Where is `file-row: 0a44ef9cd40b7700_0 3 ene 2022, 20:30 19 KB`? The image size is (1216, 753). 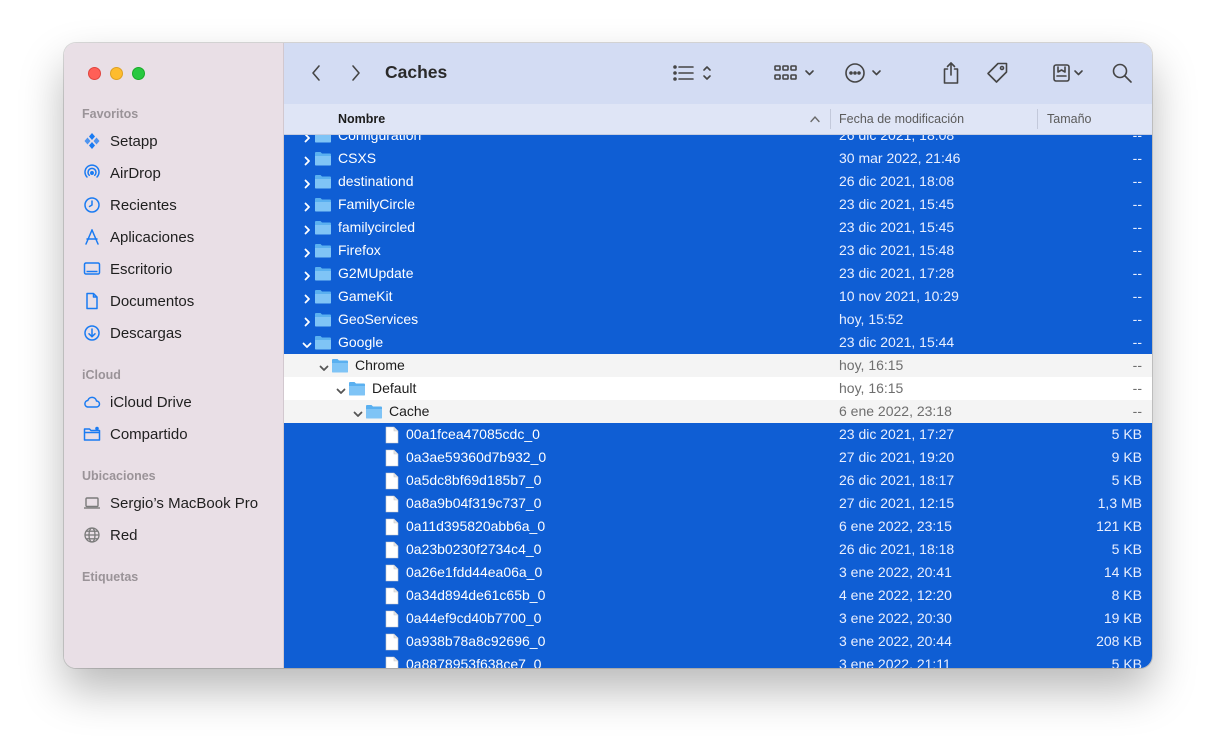 file-row: 0a44ef9cd40b7700_0 3 ene 2022, 20:30 19 KB is located at coordinates (718, 618).